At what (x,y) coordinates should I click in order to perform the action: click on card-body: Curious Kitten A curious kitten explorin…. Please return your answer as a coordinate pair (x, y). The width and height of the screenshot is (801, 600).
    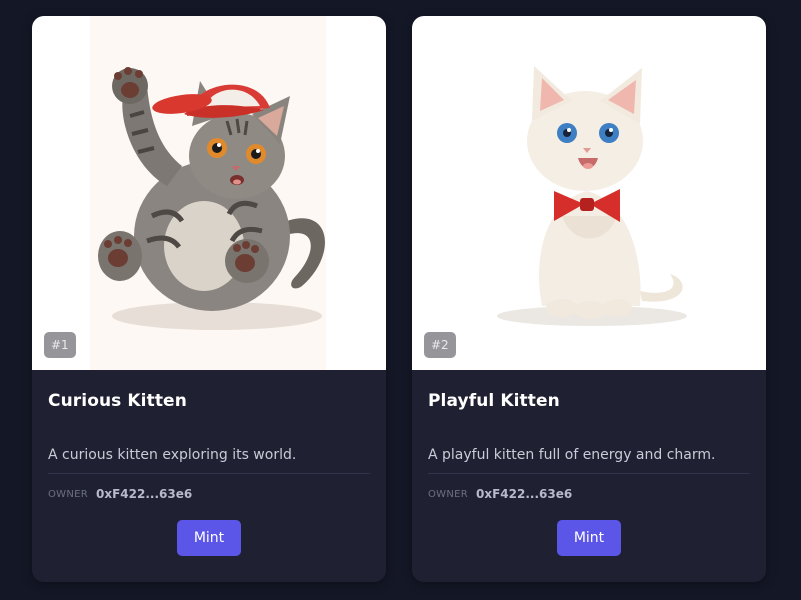
    Looking at the image, I should click on (209, 463).